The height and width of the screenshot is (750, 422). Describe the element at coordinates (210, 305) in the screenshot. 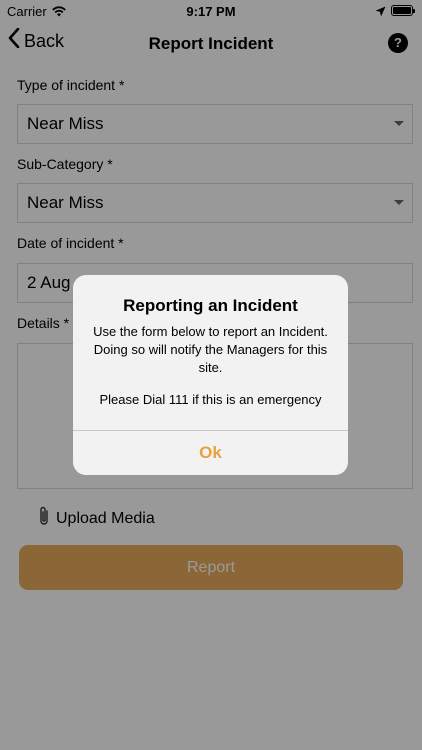

I see `alert-title: Reporting an Incident` at that location.